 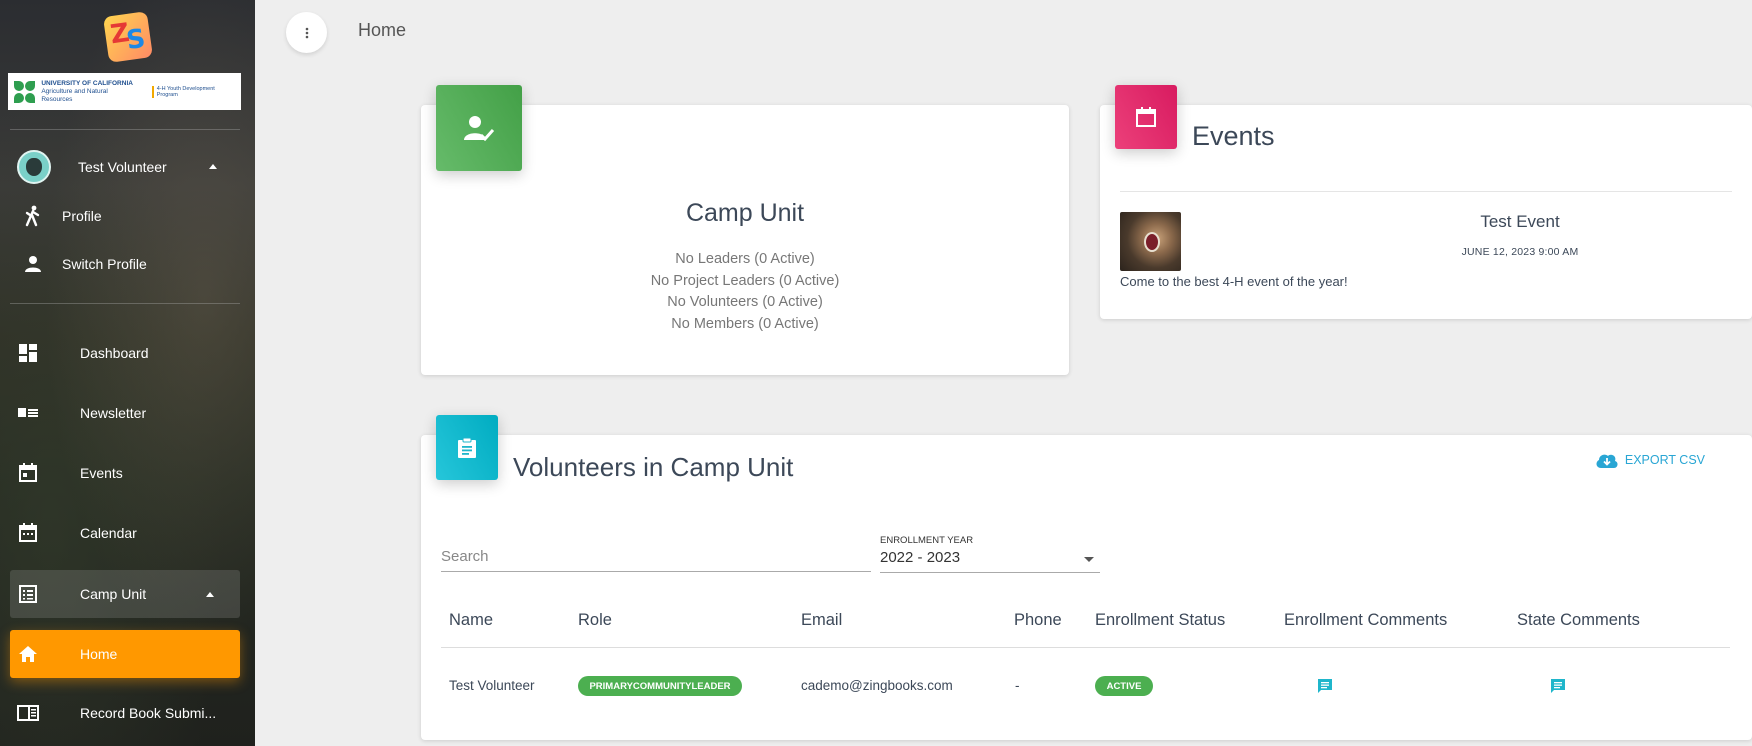 I want to click on export-csv-label: EXPORT CSV, so click(x=1664, y=460).